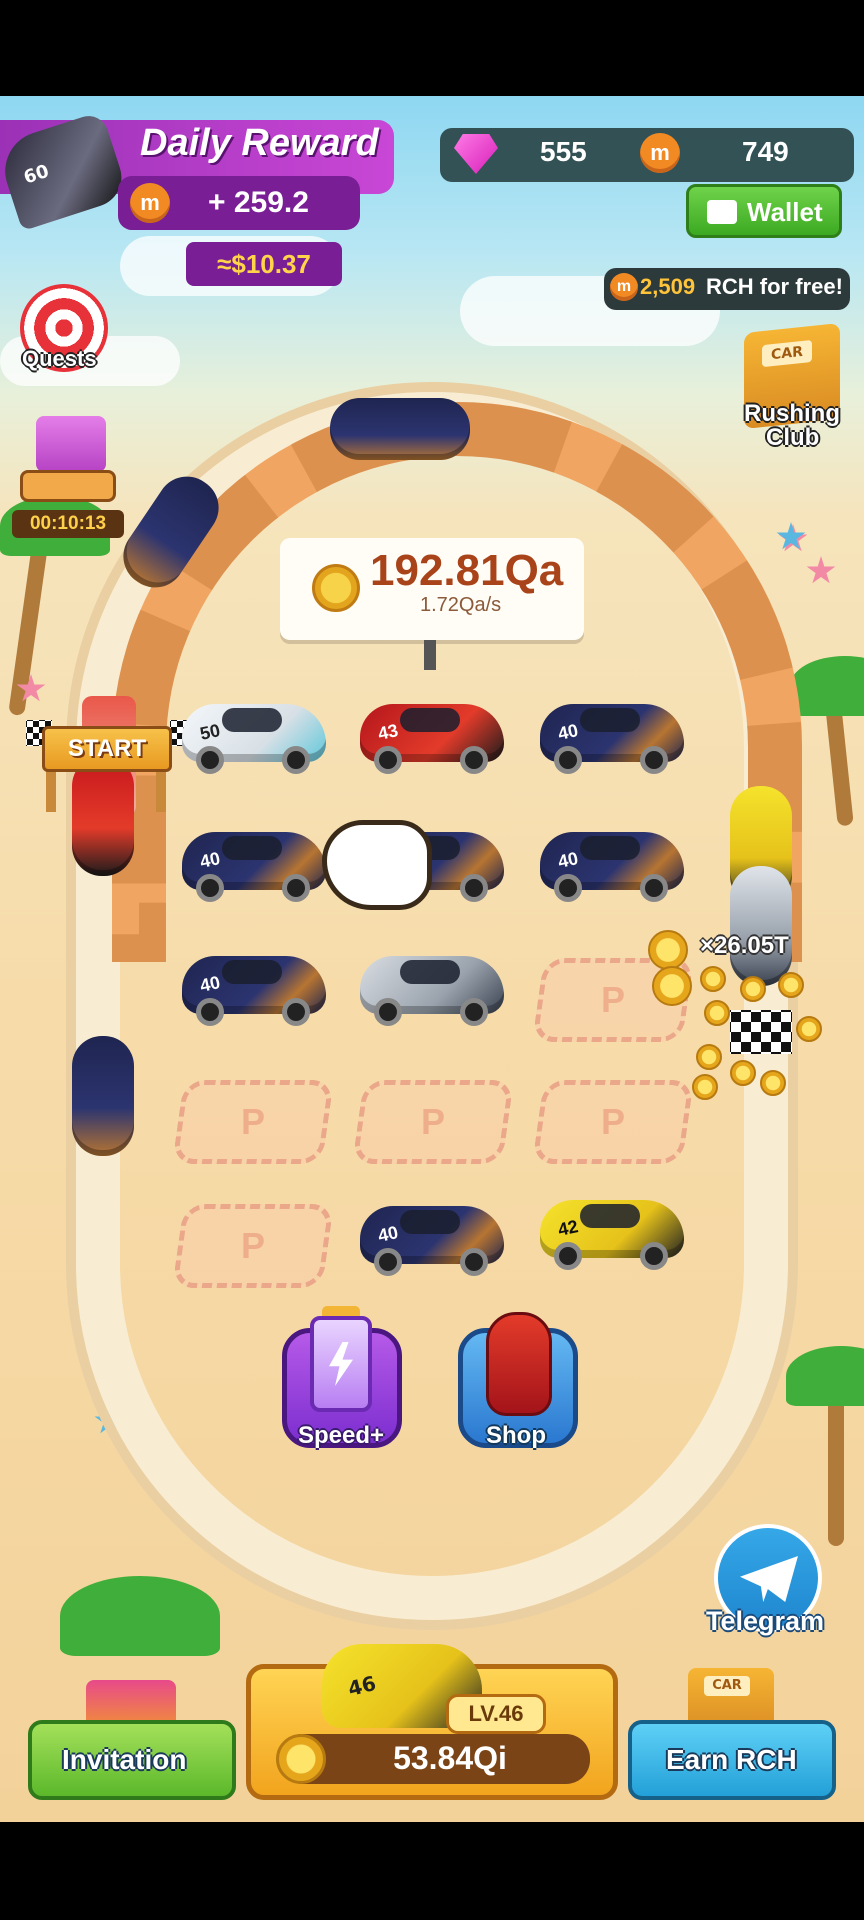 The image size is (864, 1920). I want to click on navigation-bar-area, so click(432, 1871).